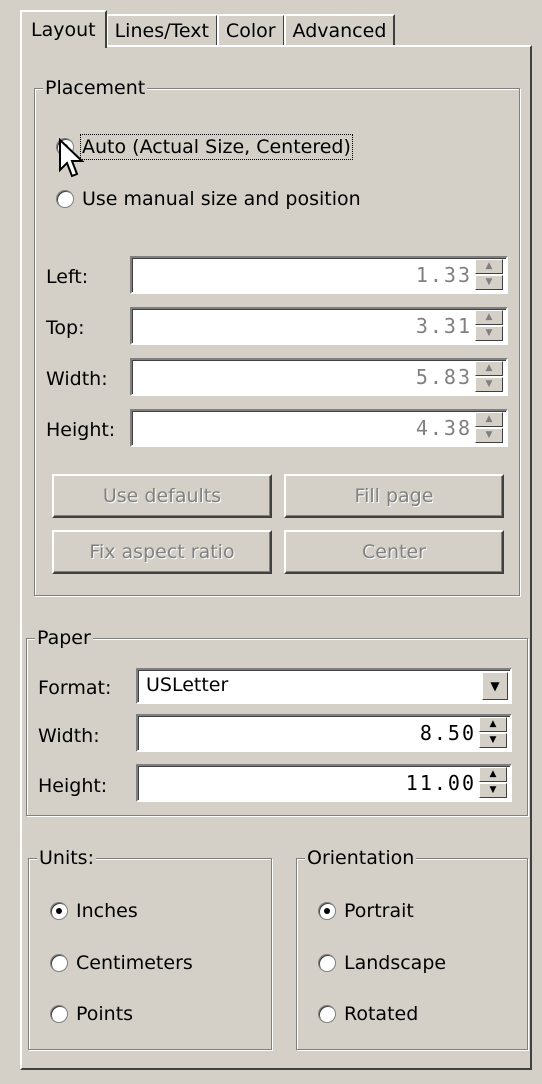 The height and width of the screenshot is (1084, 542). Describe the element at coordinates (67, 277) in the screenshot. I see `left-label: Left:` at that location.